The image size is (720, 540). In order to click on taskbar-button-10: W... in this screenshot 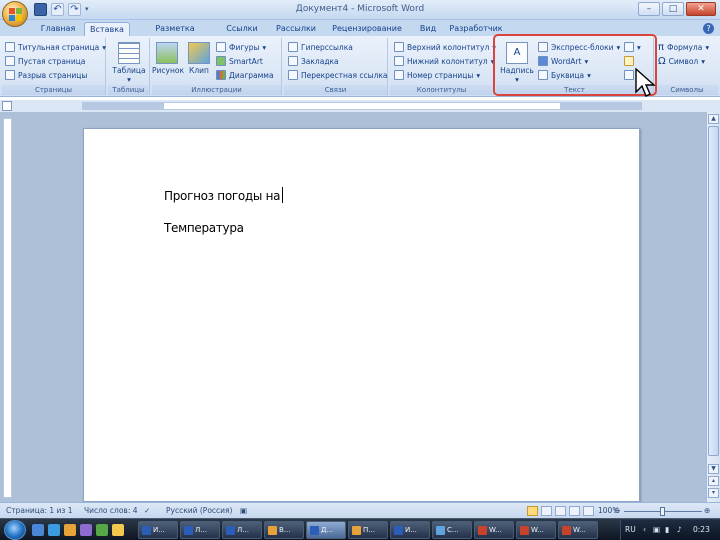, I will do `click(536, 530)`.